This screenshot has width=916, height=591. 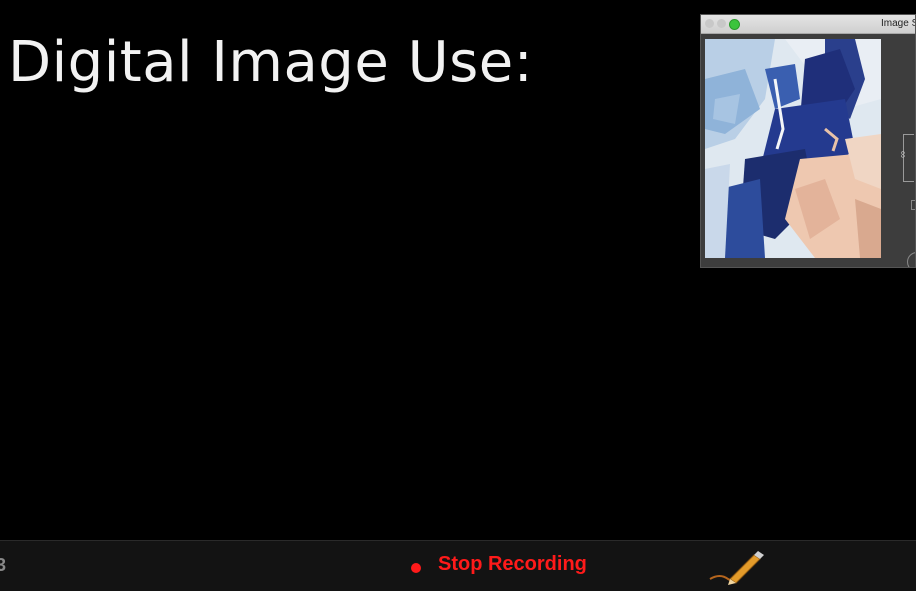 What do you see at coordinates (512, 564) in the screenshot?
I see `stop-recording-button: Stop Recording` at bounding box center [512, 564].